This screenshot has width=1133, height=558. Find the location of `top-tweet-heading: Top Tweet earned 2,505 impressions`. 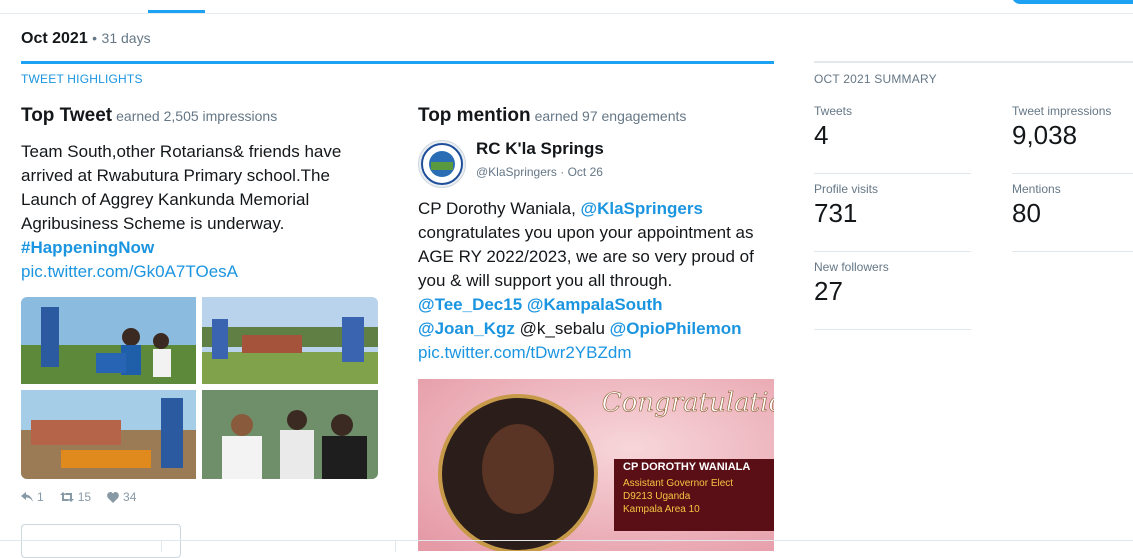

top-tweet-heading: Top Tweet earned 2,505 impressions is located at coordinates (149, 116).